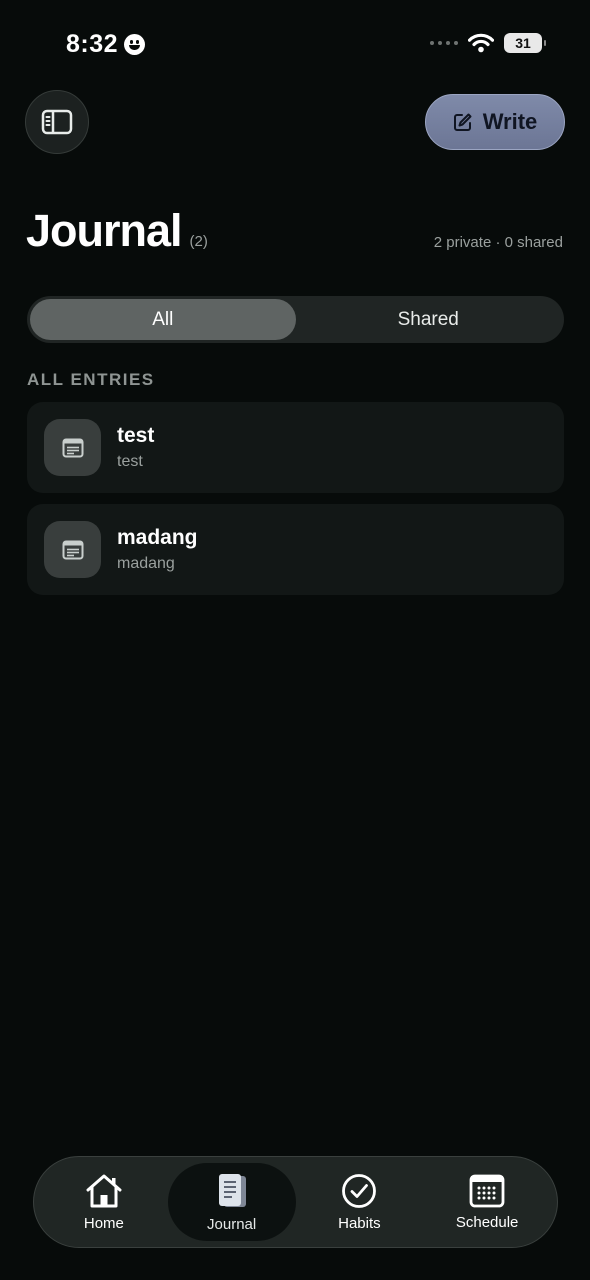  Describe the element at coordinates (232, 1224) in the screenshot. I see `tab-journal-label: Journal` at that location.